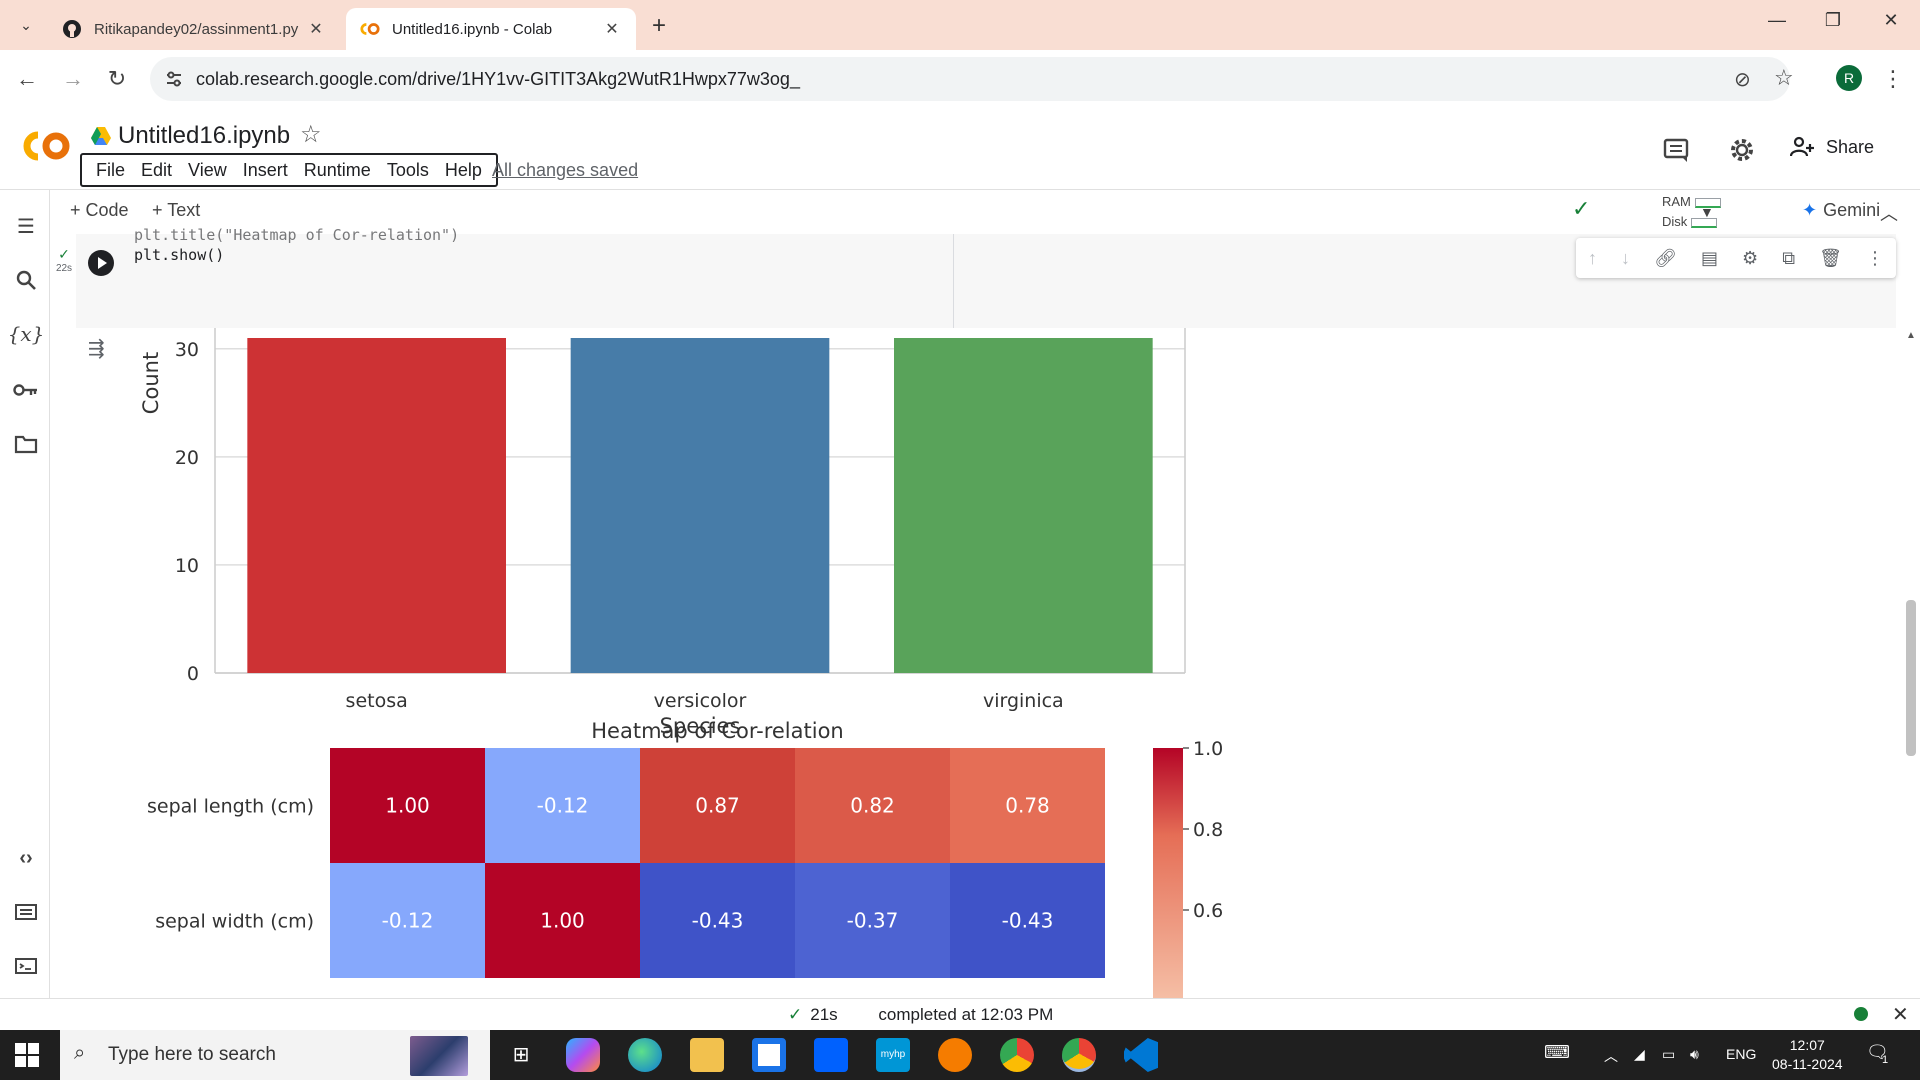 The height and width of the screenshot is (1080, 1920). Describe the element at coordinates (1581, 208) in the screenshot. I see `connected-check-icon: ✓` at that location.